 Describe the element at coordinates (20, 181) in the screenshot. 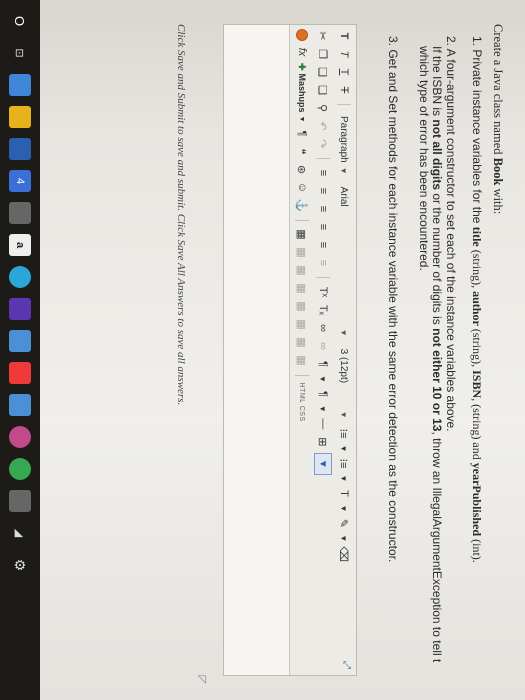

I see `calendar-icon: 4` at that location.